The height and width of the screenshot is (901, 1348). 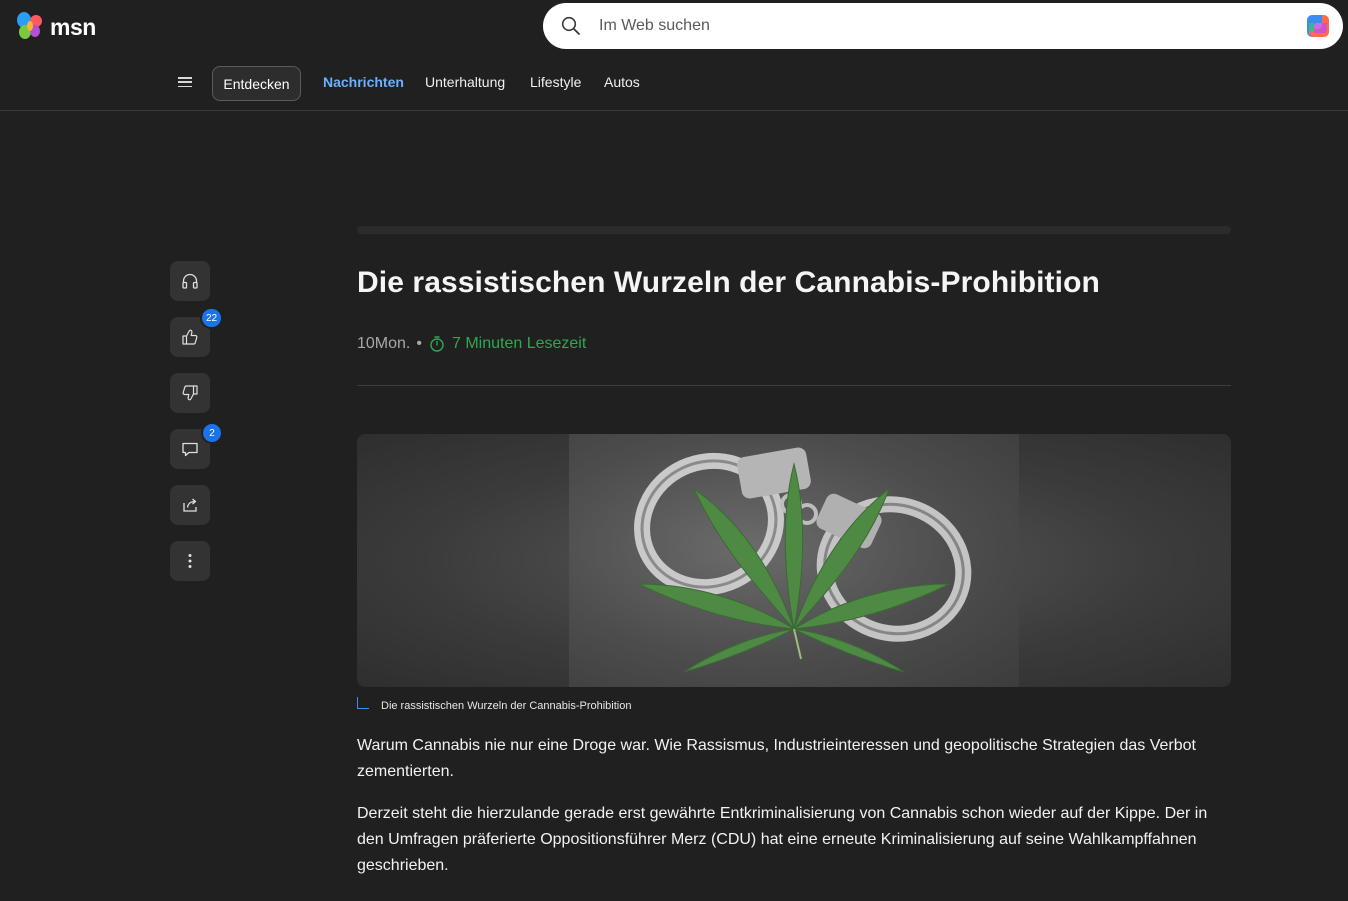 I want to click on article-meta: 10Mon. • 7 Minuten Lesezeit, so click(x=471, y=344).